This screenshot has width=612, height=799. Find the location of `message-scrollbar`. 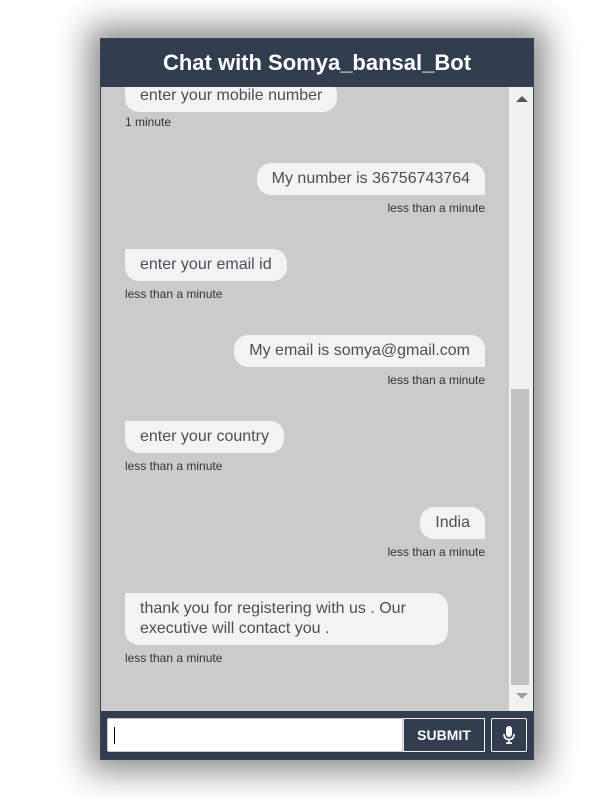

message-scrollbar is located at coordinates (521, 399).